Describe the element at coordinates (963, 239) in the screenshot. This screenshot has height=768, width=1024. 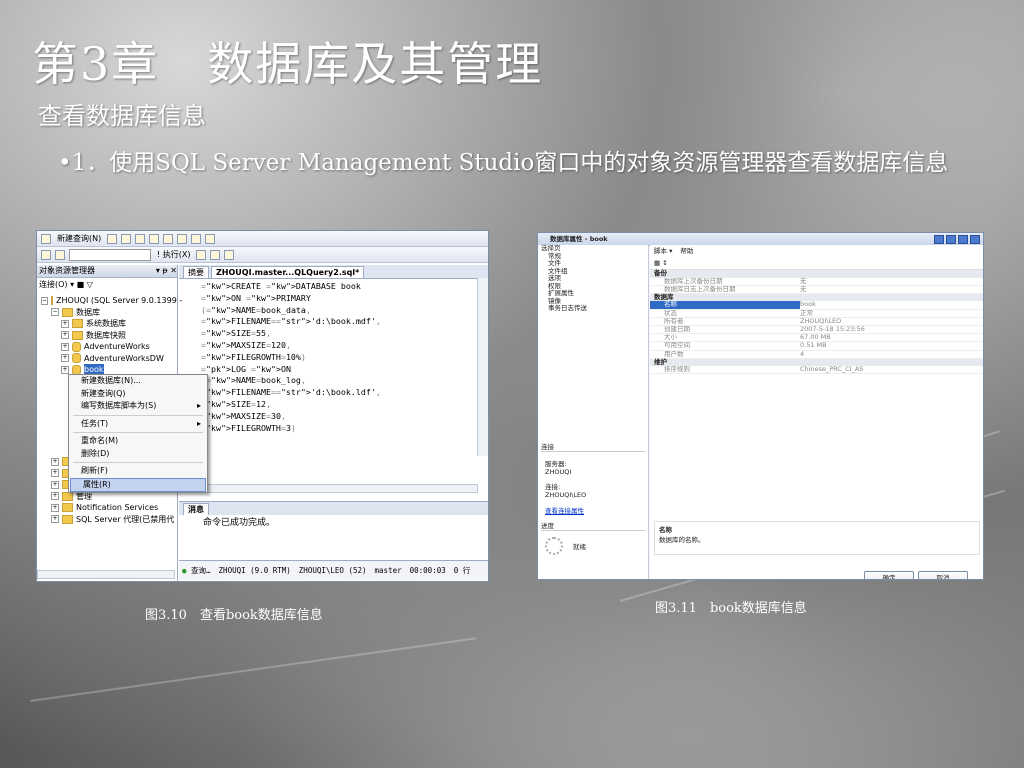
I see `maximize-icon` at that location.